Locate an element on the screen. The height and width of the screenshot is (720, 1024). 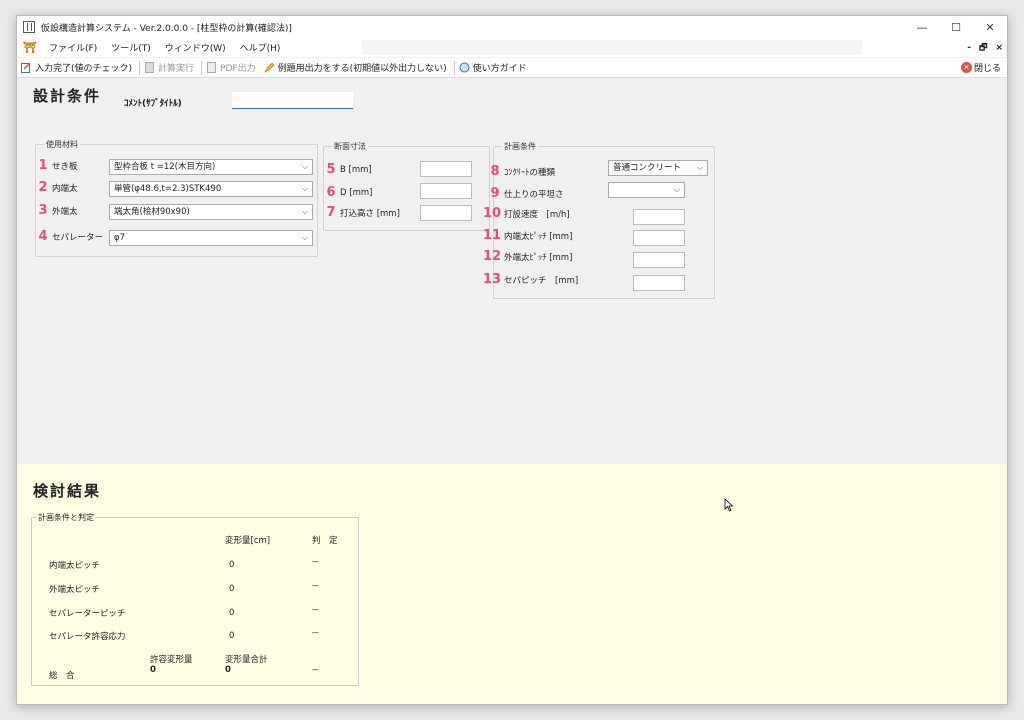
section-legend: 断面寸法 is located at coordinates (350, 146).